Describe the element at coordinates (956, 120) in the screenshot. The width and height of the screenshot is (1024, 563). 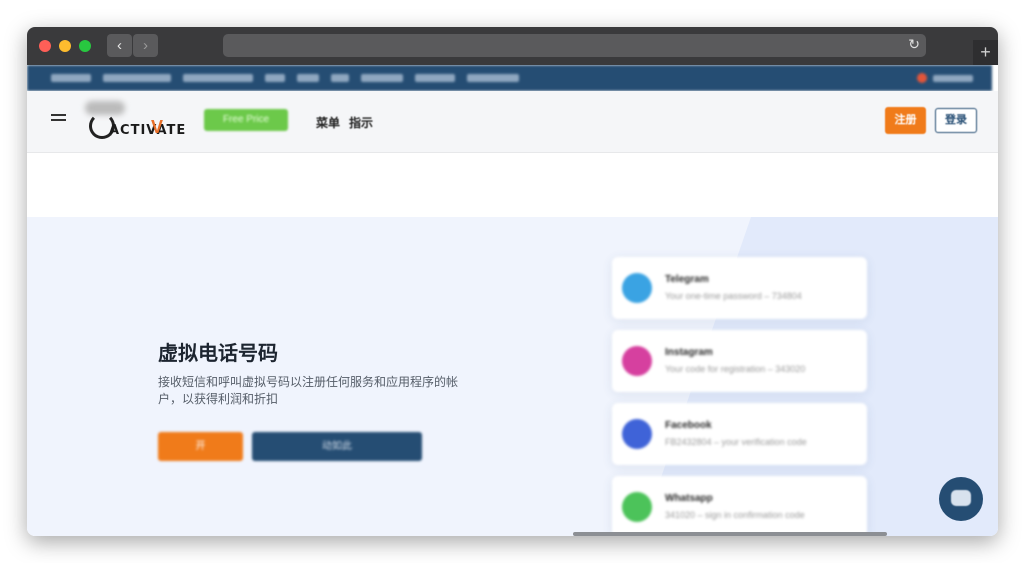
I see `login-button: 登录` at that location.